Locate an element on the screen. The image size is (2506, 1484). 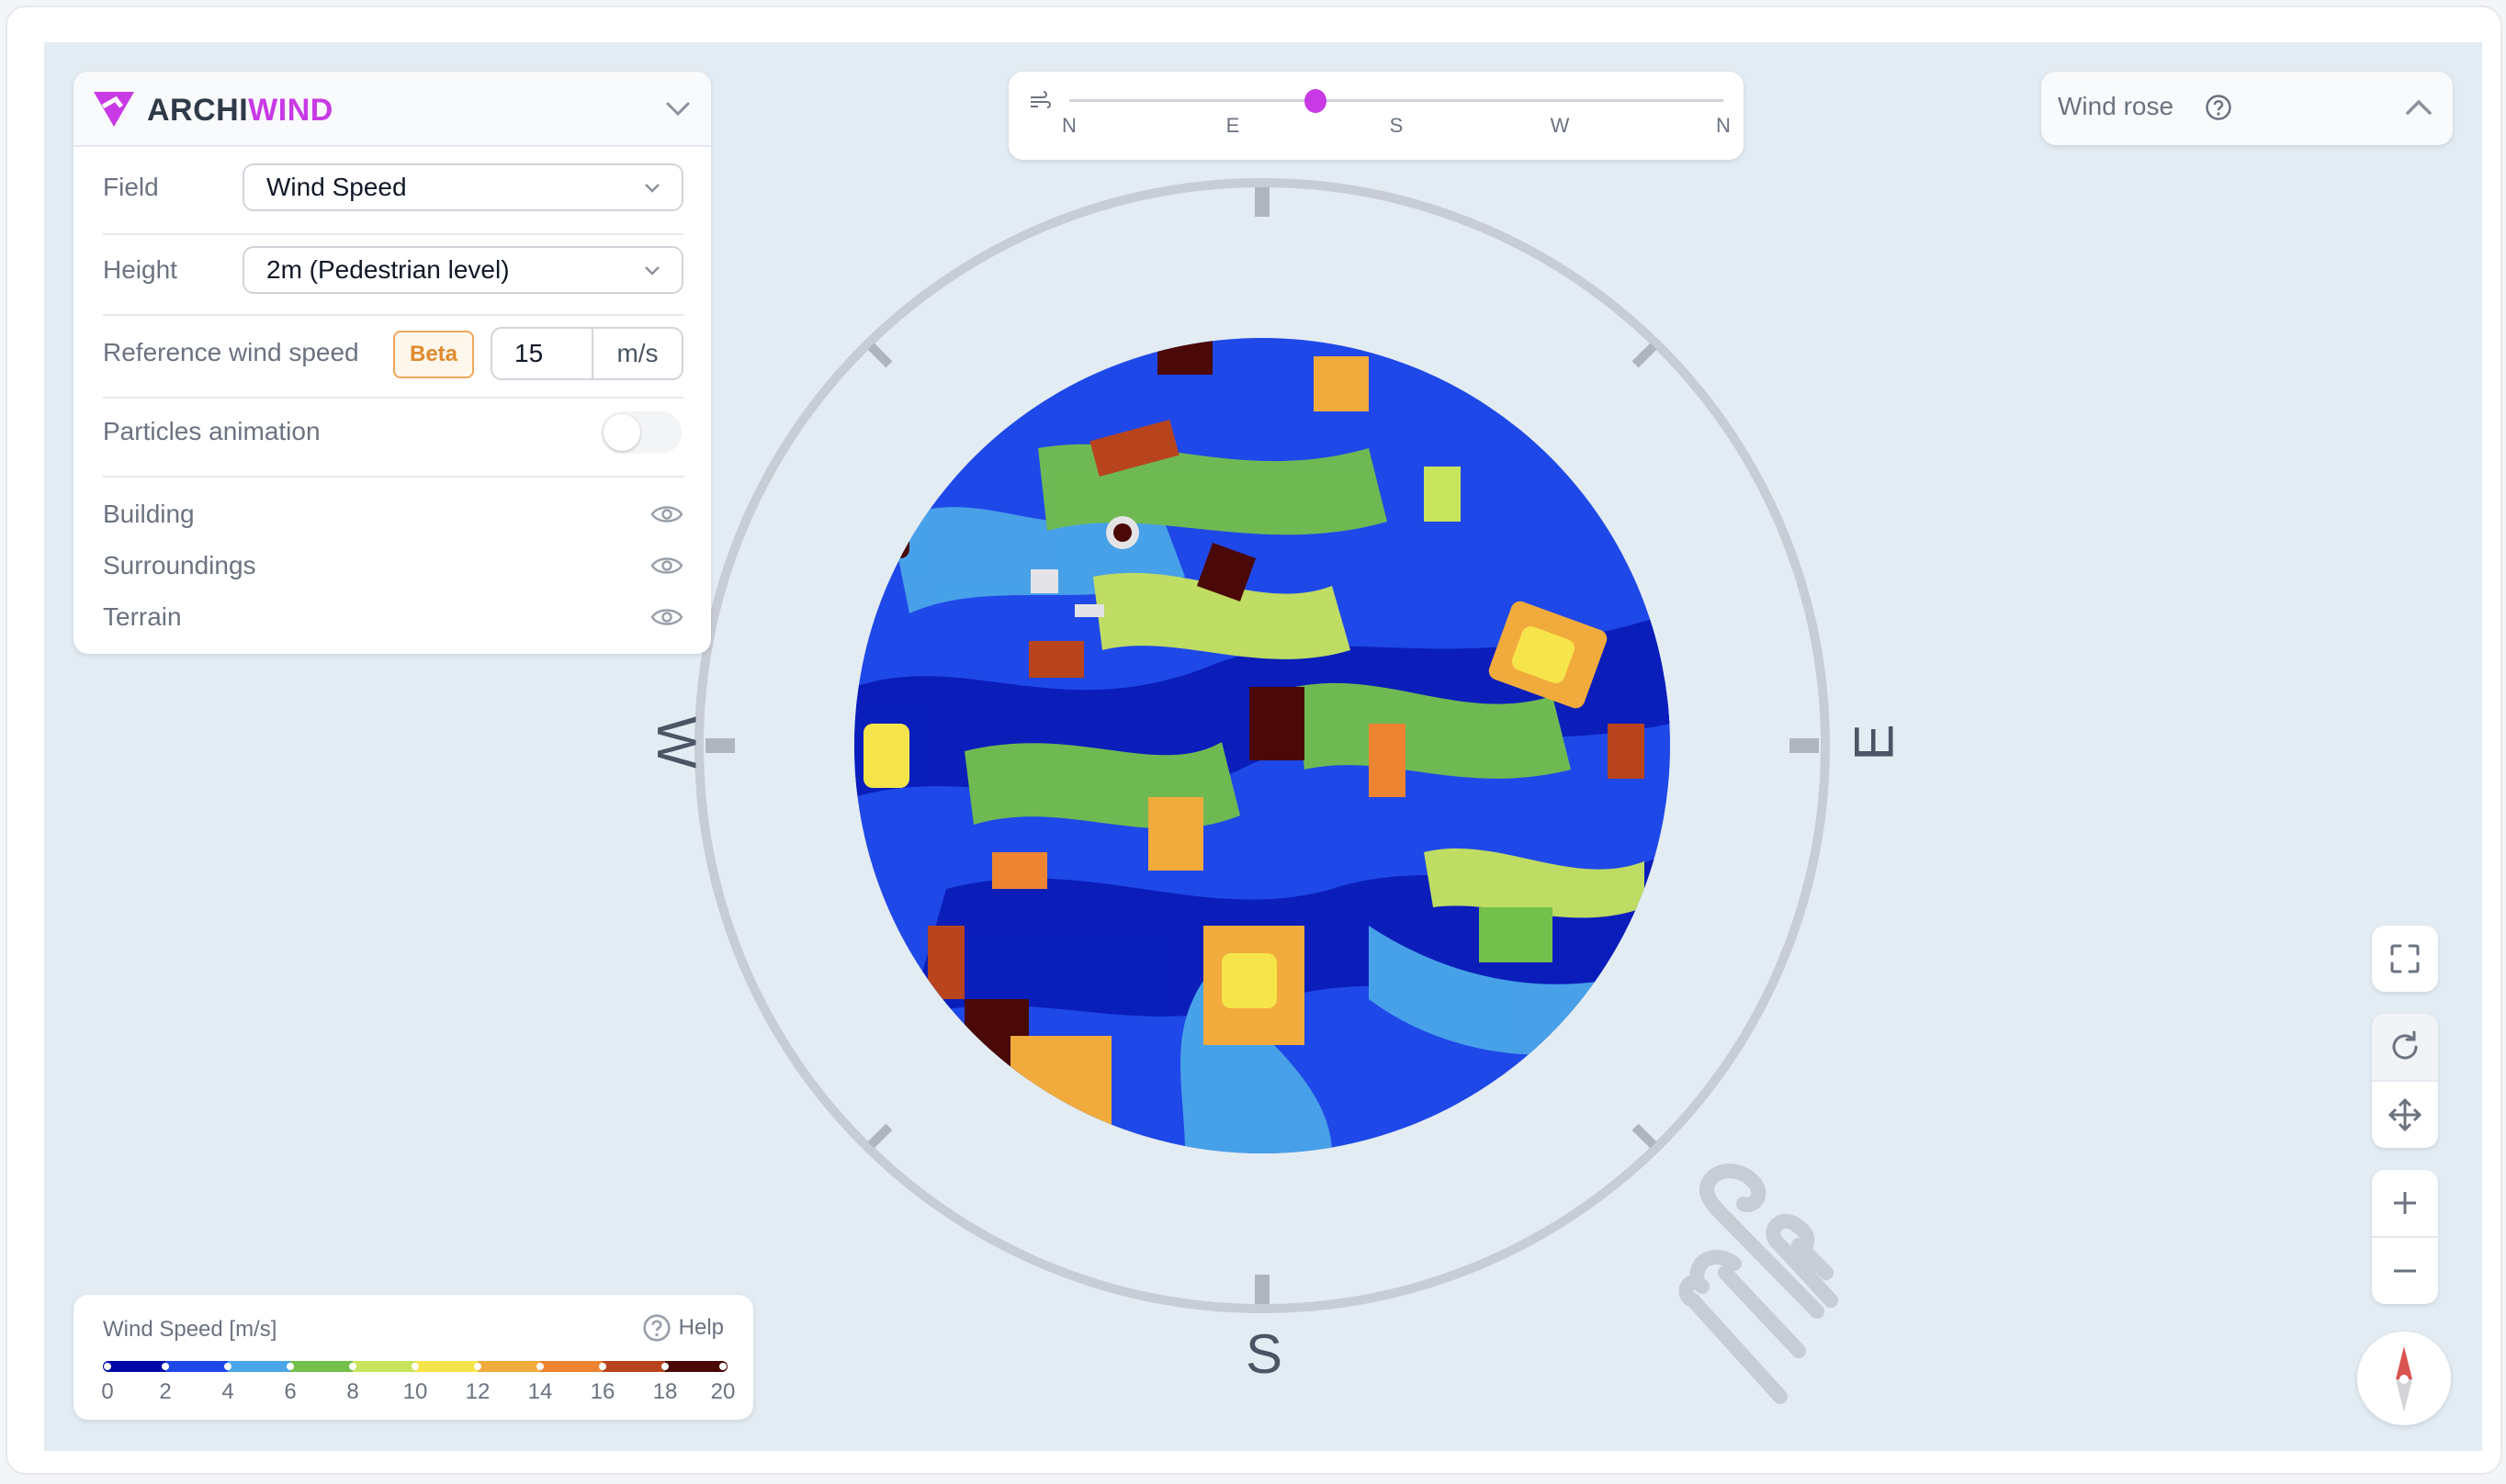
color-scale-ticks: 0 2 4 6 8 10 12 14 16 18 20 is located at coordinates (418, 1393).